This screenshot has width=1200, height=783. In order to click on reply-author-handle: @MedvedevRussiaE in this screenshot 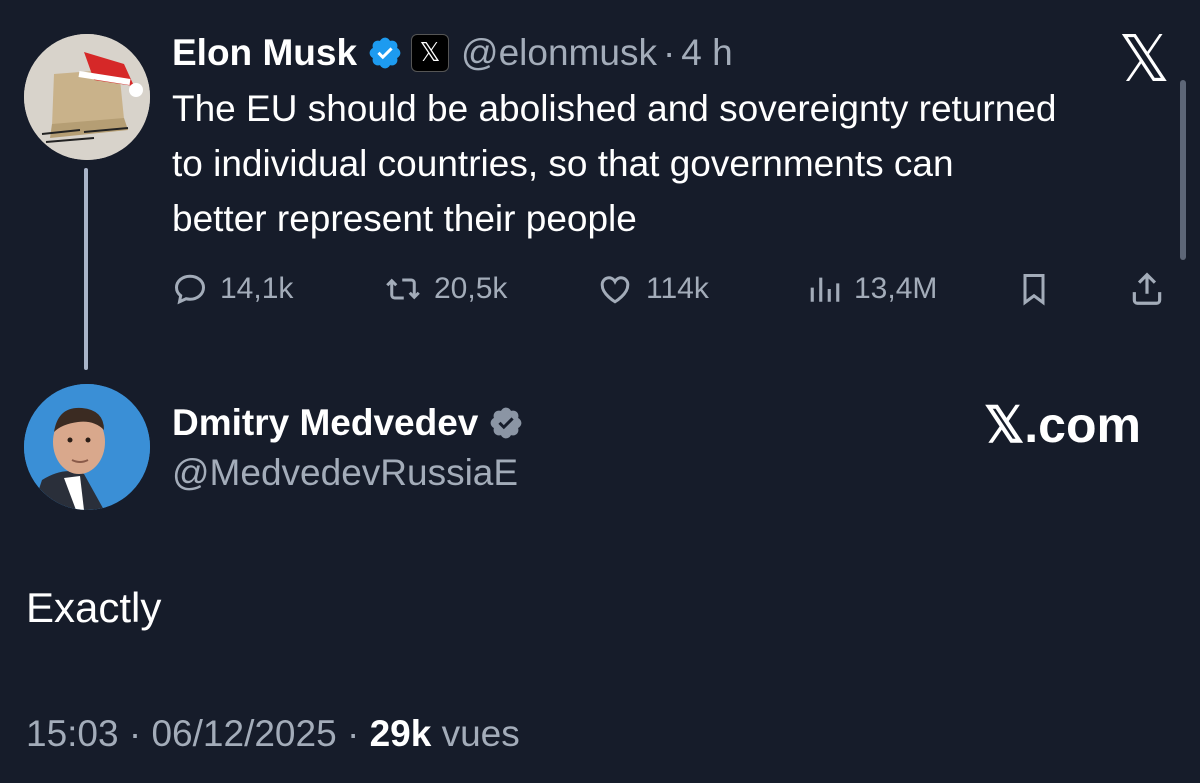, I will do `click(345, 473)`.